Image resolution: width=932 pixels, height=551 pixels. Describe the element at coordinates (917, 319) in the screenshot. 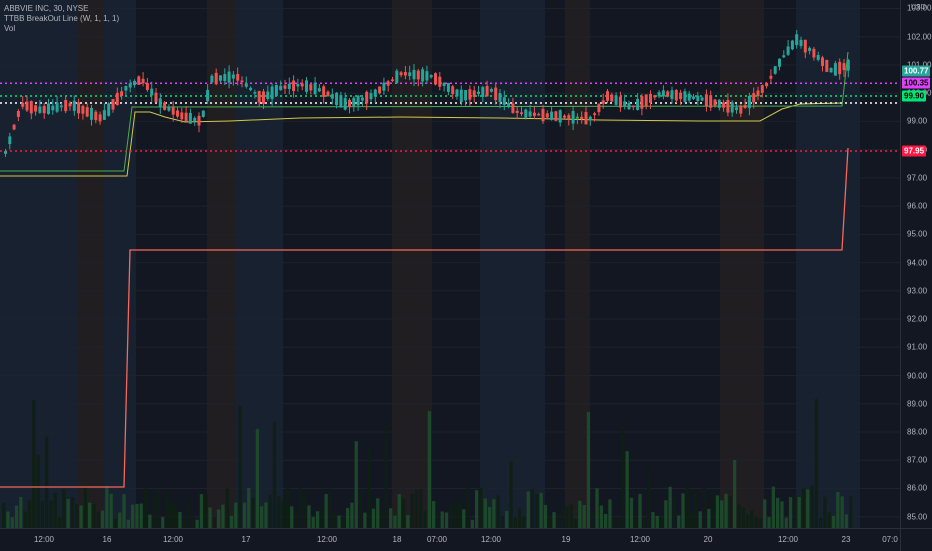

I see `price-tick-label: 92.00` at that location.